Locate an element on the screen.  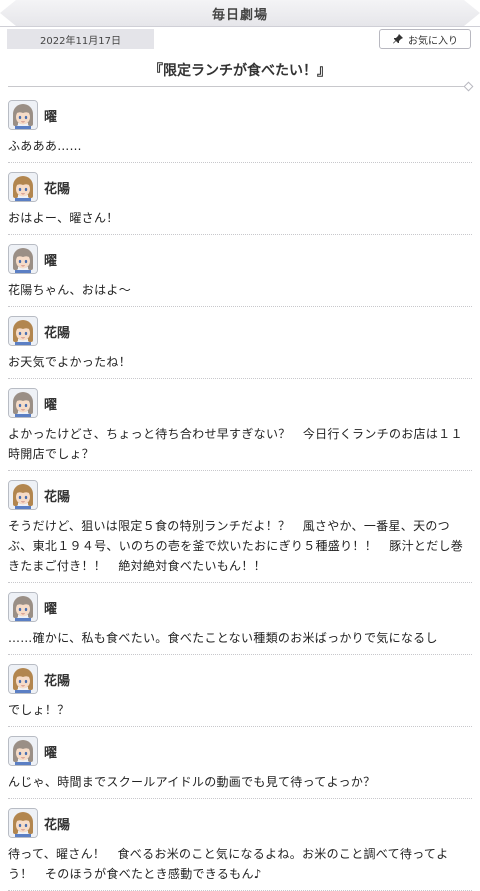
favorite-button-label: お気に入り is located at coordinates (433, 41).